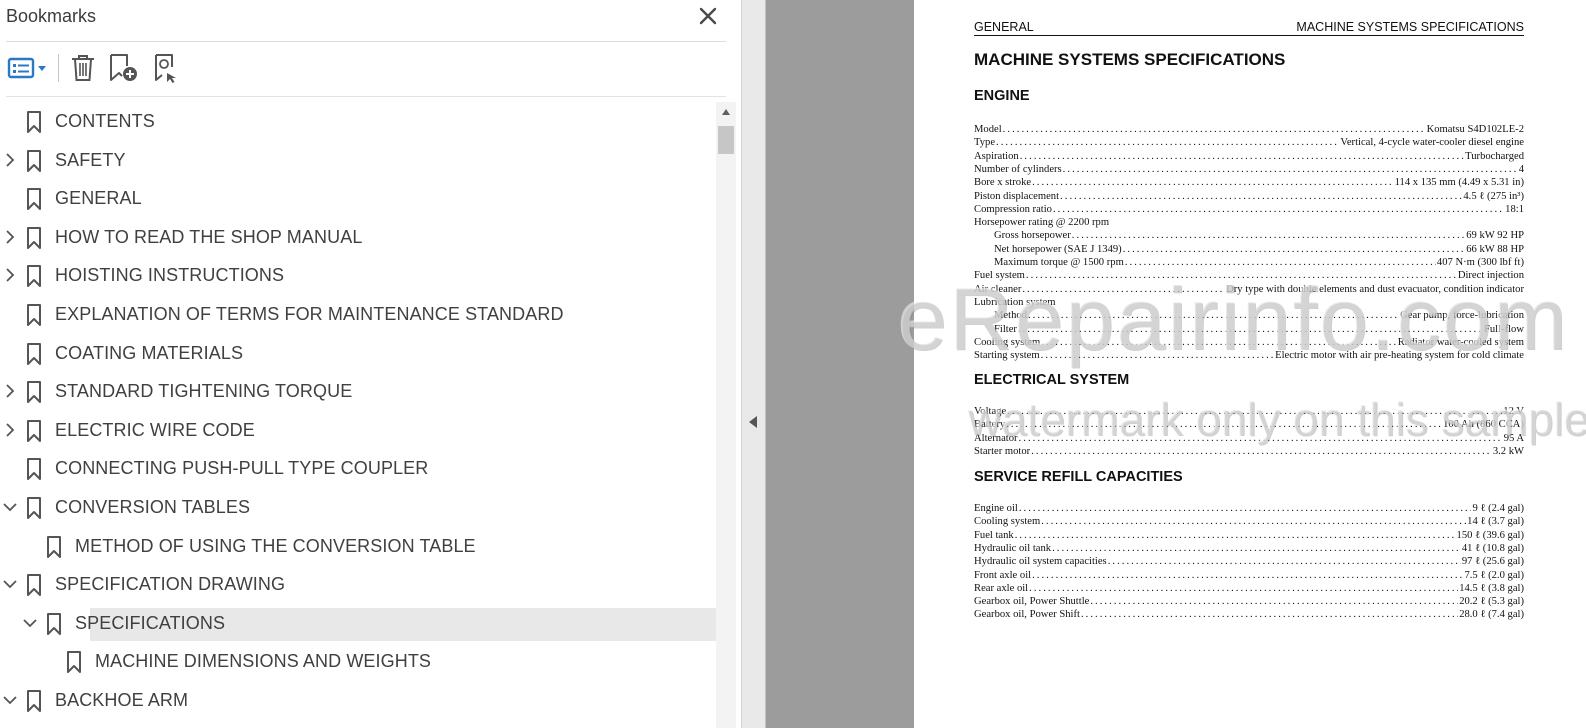 The width and height of the screenshot is (1586, 728). Describe the element at coordinates (358, 623) in the screenshot. I see `bookmark-item: SPECIFICATIONS` at that location.